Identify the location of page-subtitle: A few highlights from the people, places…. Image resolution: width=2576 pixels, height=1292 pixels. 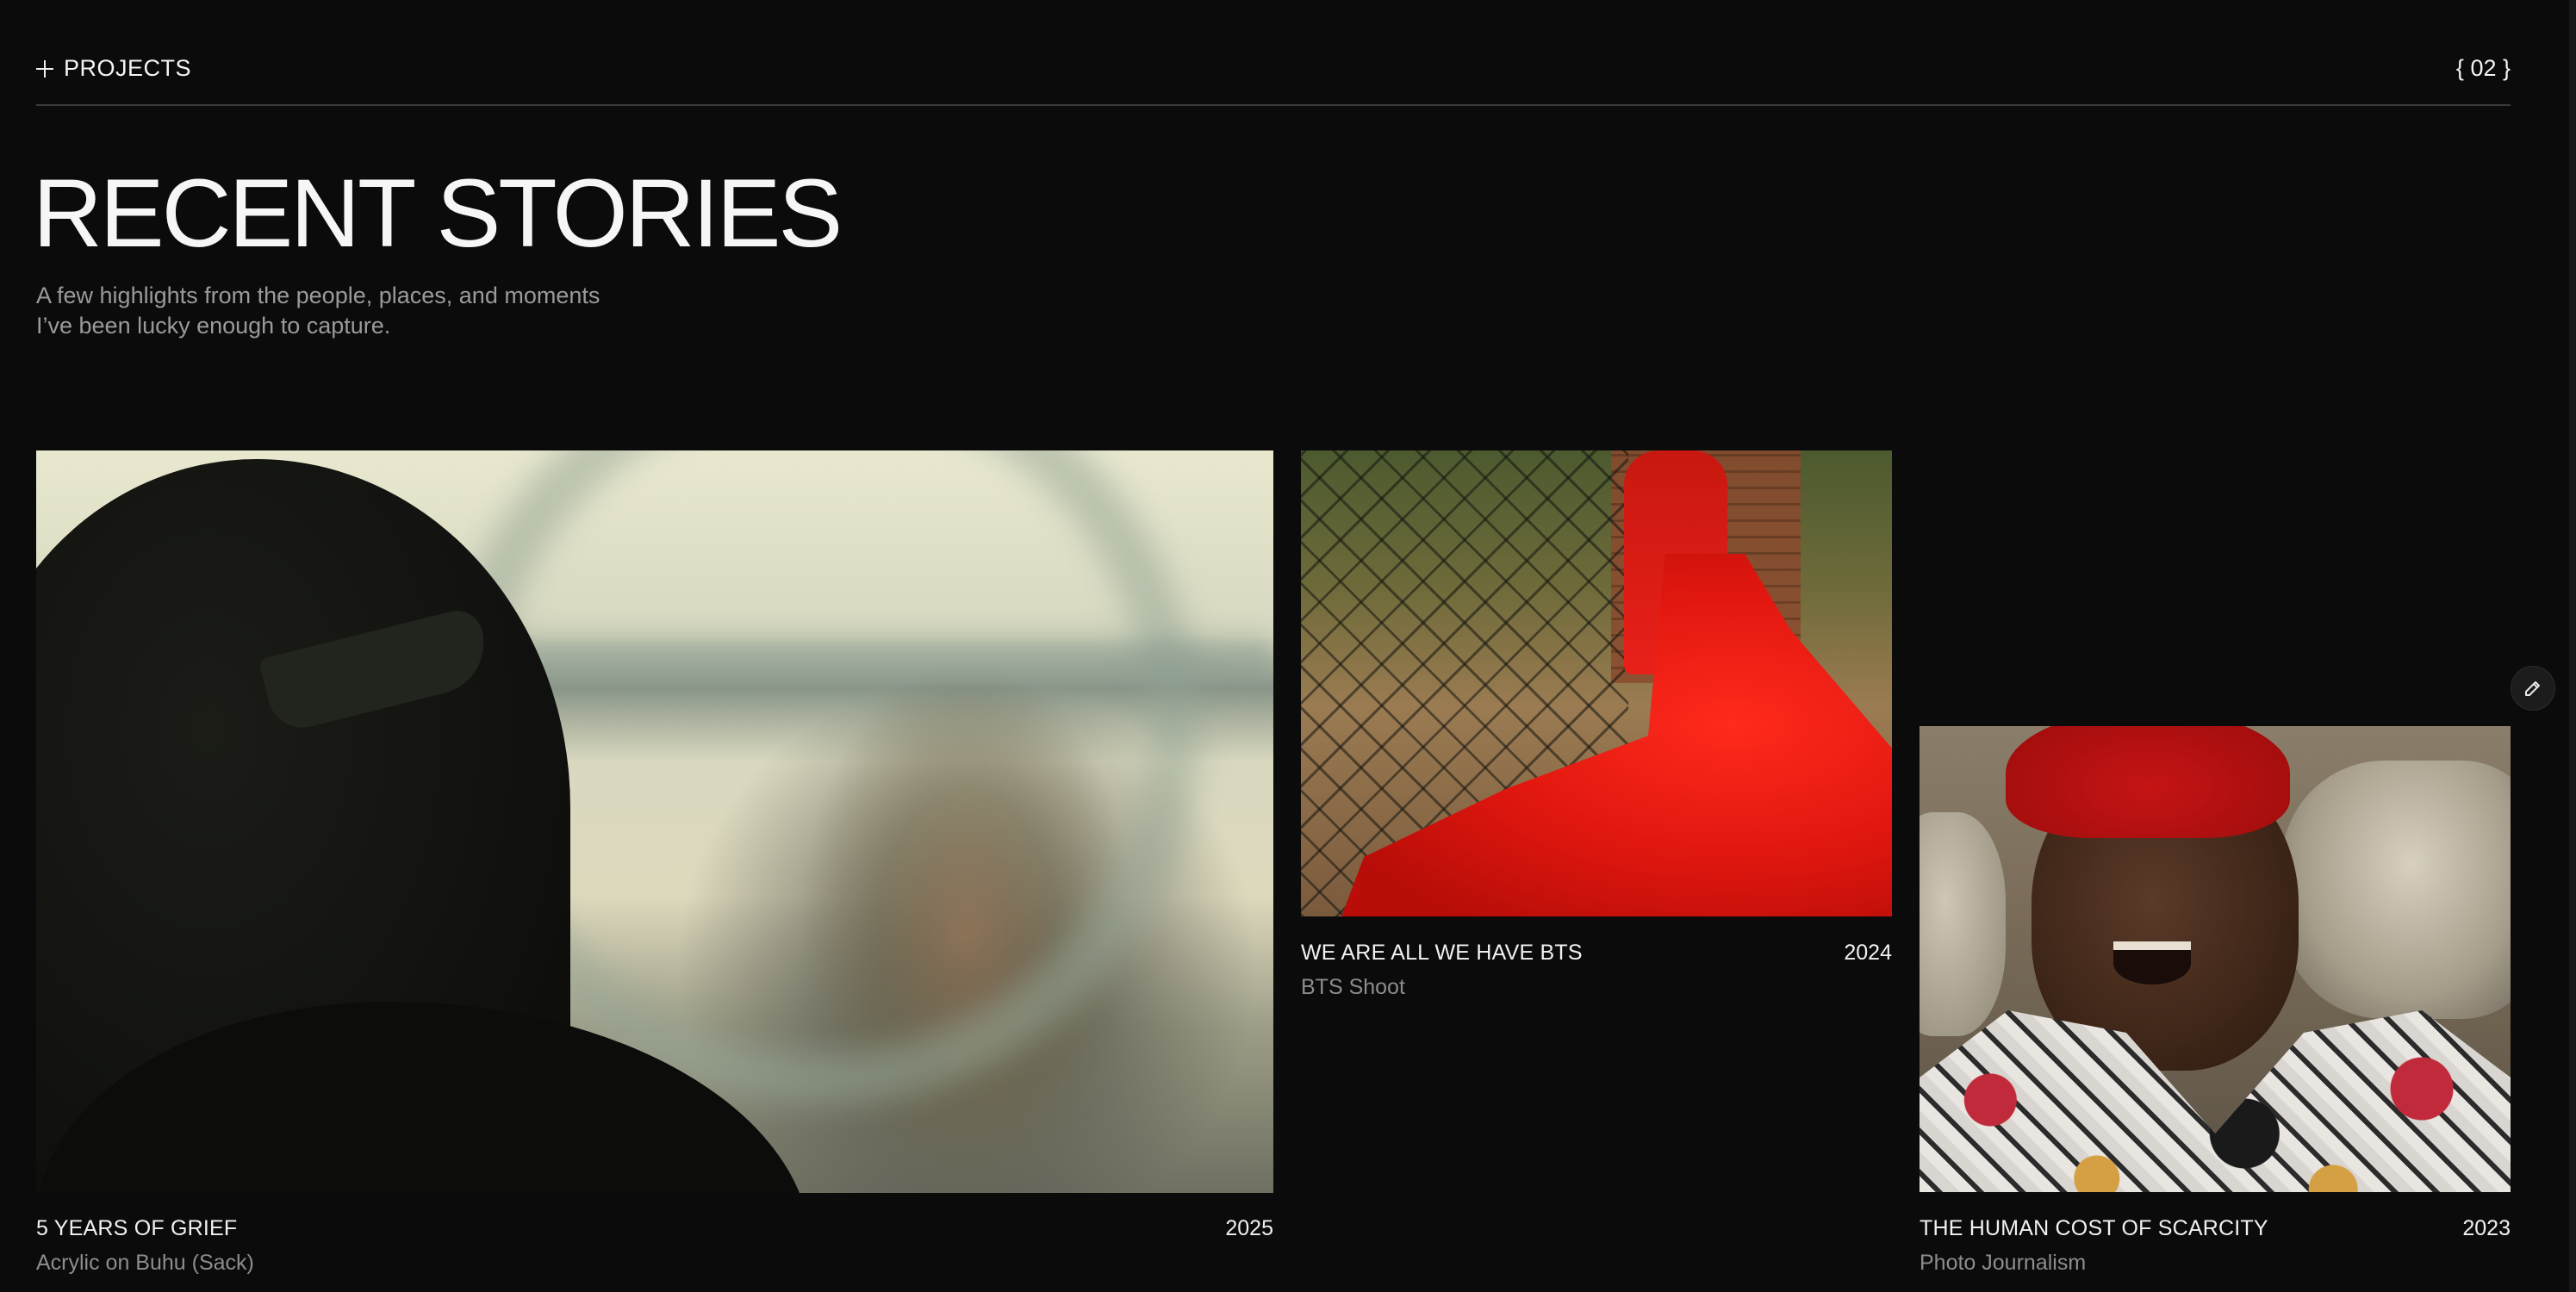
(346, 311).